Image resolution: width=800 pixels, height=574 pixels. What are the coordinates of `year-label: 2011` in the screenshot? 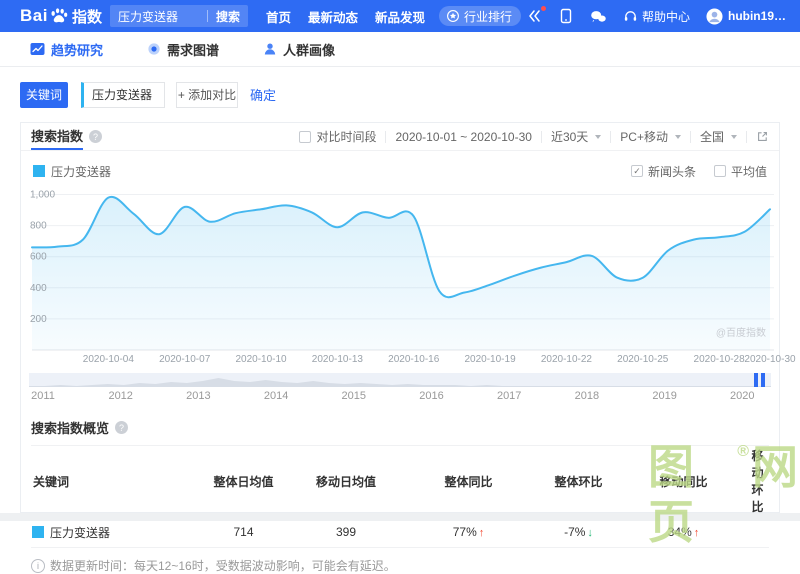 It's located at (43, 396).